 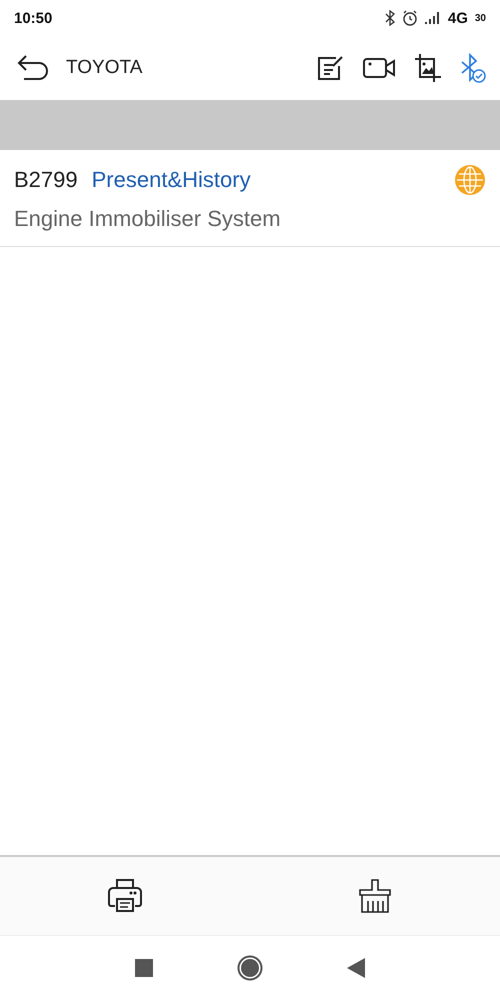 What do you see at coordinates (473, 68) in the screenshot?
I see `bluetooth-connected-icon` at bounding box center [473, 68].